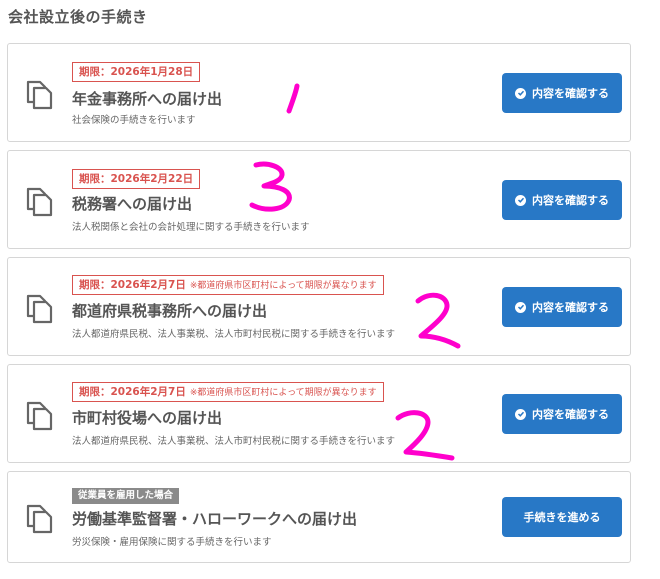 The width and height of the screenshot is (660, 579). Describe the element at coordinates (215, 519) in the screenshot. I see `card-title: 労働基準監督署・ハローワークへの届け出` at that location.